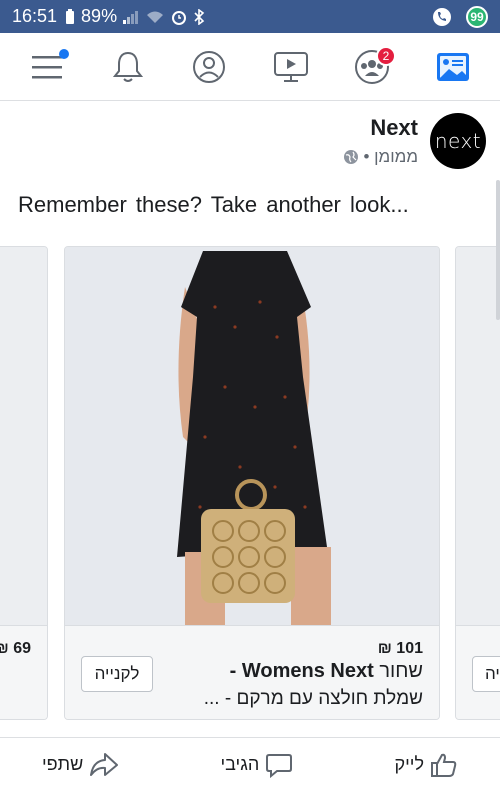  What do you see at coordinates (23, 672) in the screenshot?
I see `card-footer: ₪ 69` at bounding box center [23, 672].